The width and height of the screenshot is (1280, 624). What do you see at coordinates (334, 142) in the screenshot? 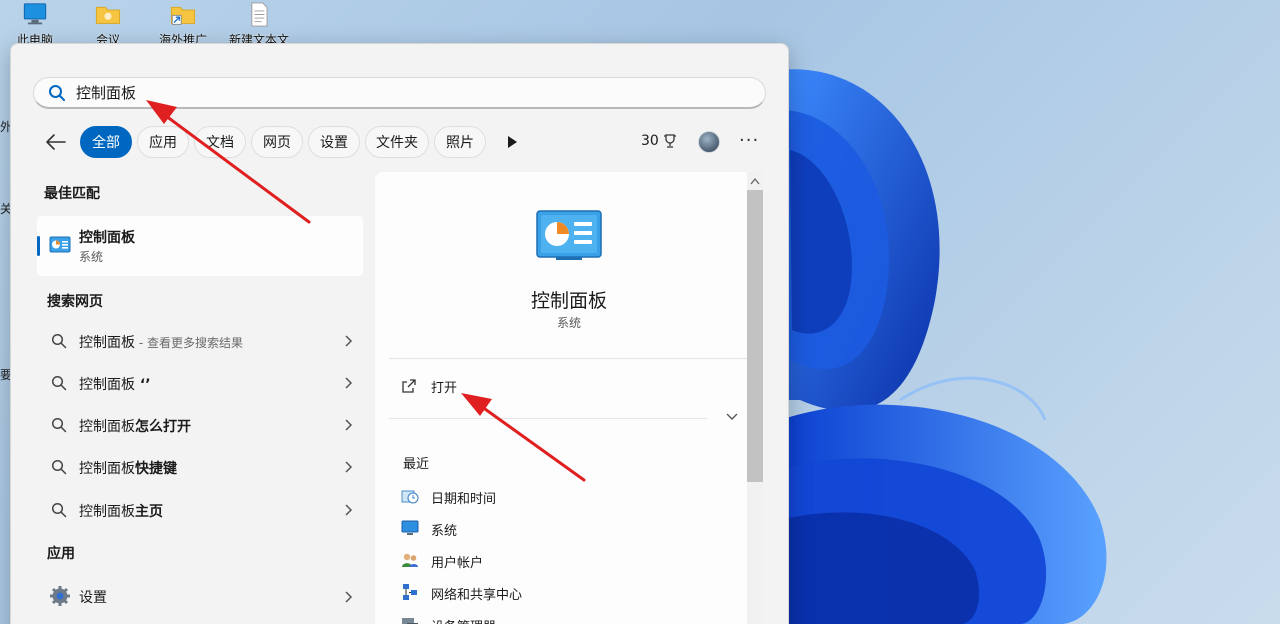
I see `filter-settings: 设置` at bounding box center [334, 142].